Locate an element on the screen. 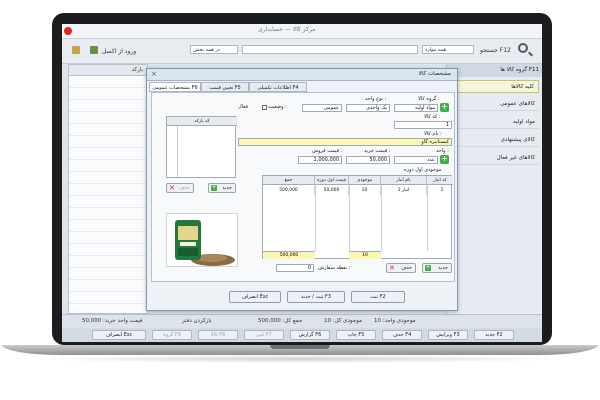 Image resolution: width=600 pixels, height=400 pixels. excel-icon is located at coordinates (94, 50).